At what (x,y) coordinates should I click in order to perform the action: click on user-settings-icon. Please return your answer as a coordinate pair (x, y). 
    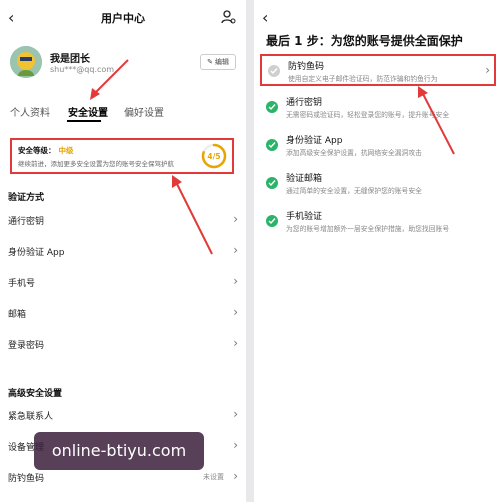
    Looking at the image, I should click on (228, 17).